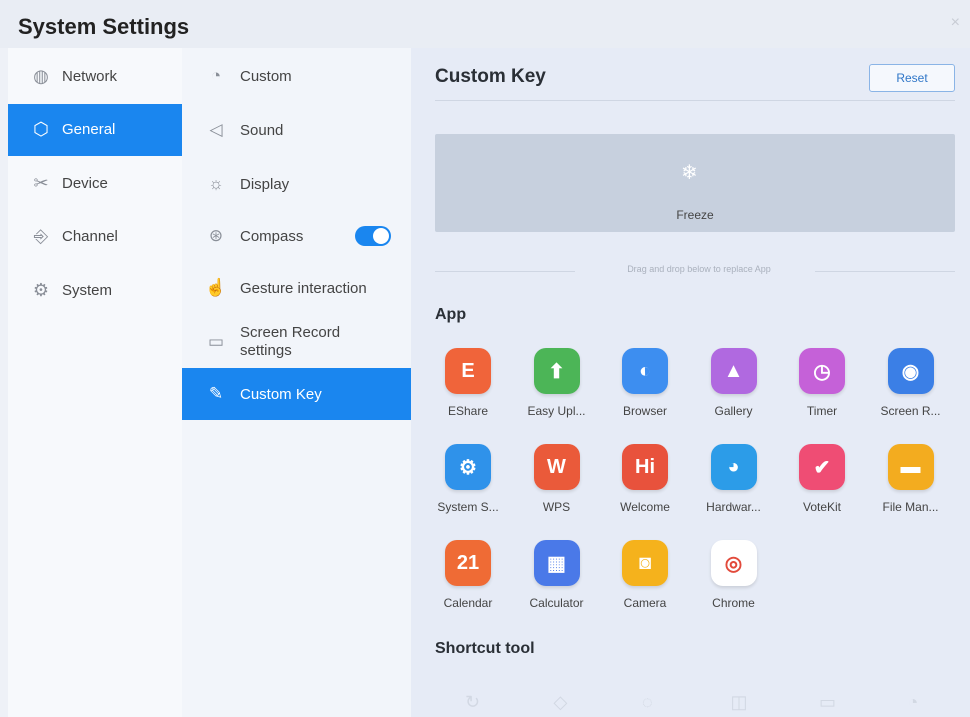 The height and width of the screenshot is (717, 970). What do you see at coordinates (733, 563) in the screenshot?
I see `chrome-icon: ◎` at bounding box center [733, 563].